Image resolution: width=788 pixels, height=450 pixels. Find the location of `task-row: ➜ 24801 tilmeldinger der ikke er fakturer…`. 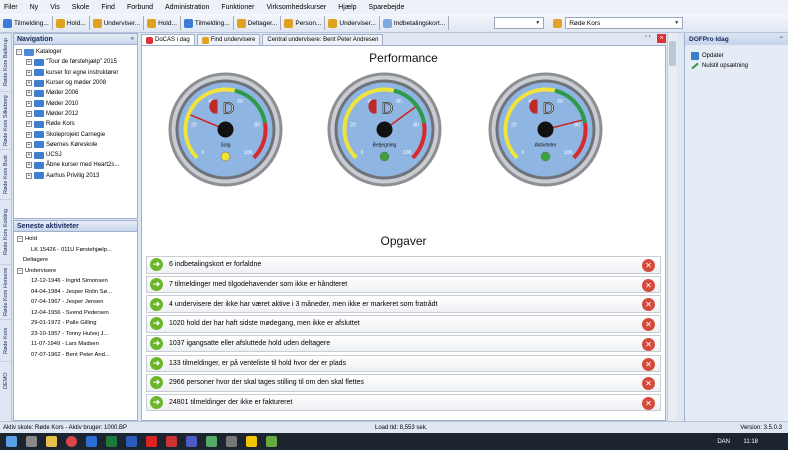

task-row: ➜ 24801 tilmeldinger der ikke er fakturer… is located at coordinates (403, 402).